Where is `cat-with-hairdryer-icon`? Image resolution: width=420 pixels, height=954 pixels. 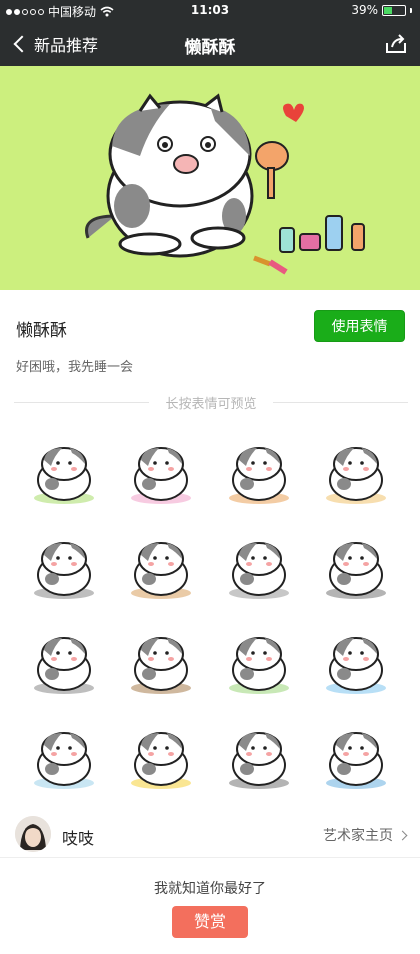 cat-with-hairdryer-icon is located at coordinates (162, 472).